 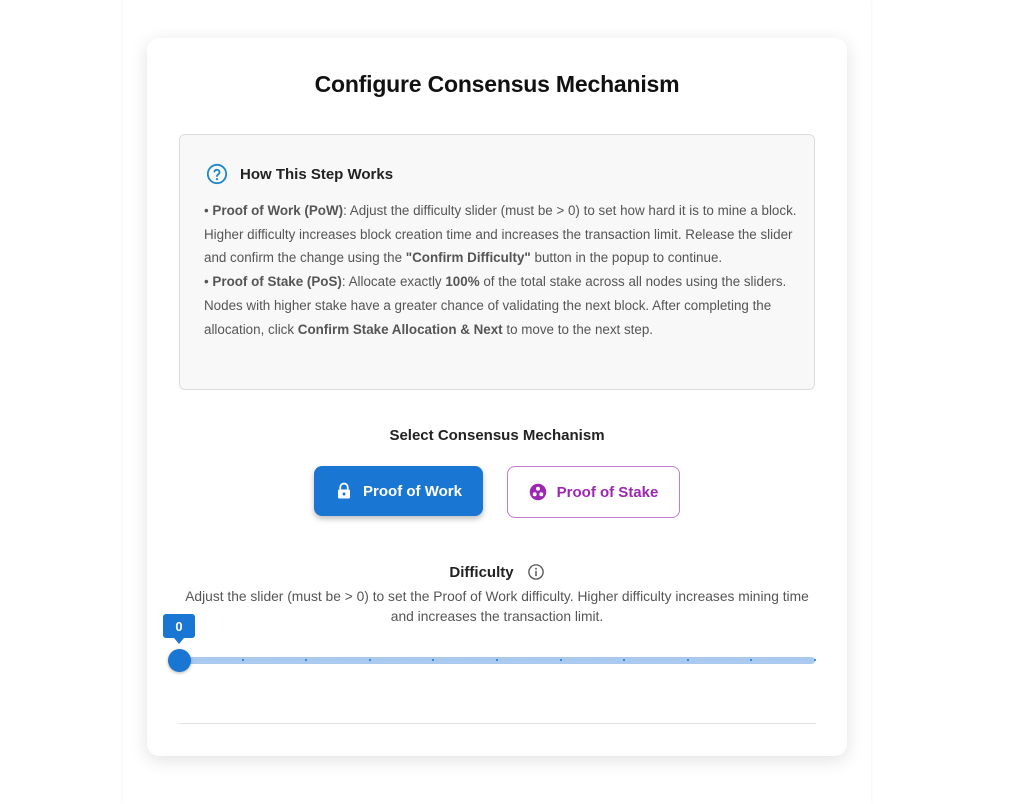 I want to click on proof-of-stake-label: Proof of Stake, so click(x=607, y=492).